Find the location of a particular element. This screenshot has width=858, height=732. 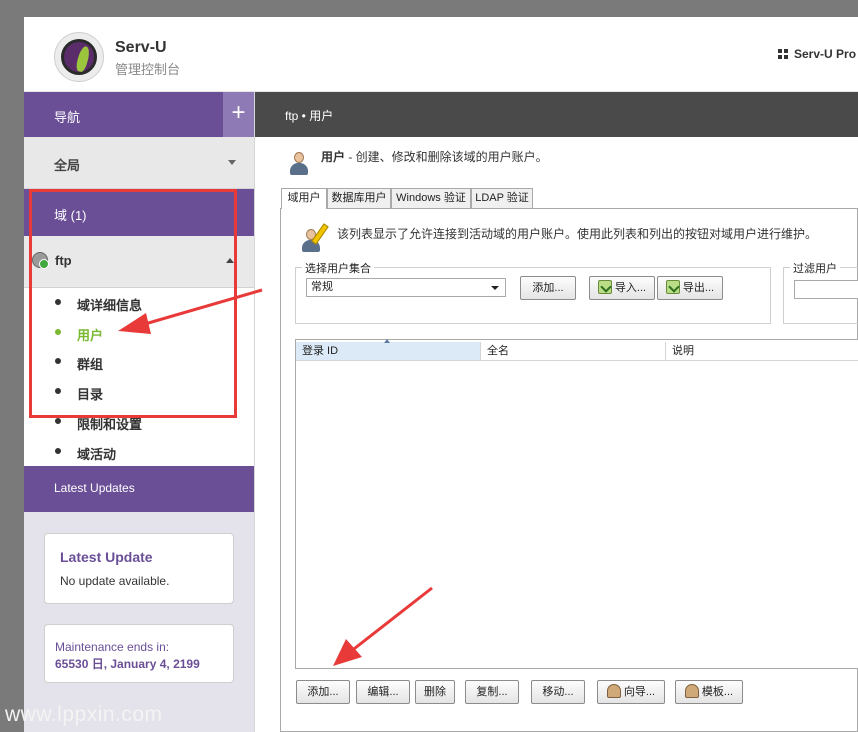

subnav-label: 域活动 is located at coordinates (97, 454).